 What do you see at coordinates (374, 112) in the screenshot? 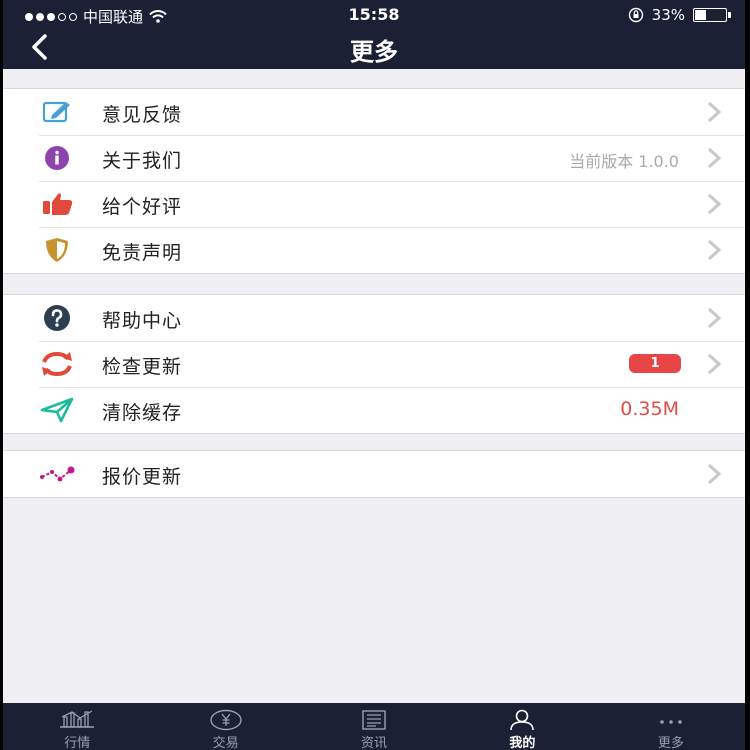
I see `menu-item-feedback: 意见反馈` at bounding box center [374, 112].